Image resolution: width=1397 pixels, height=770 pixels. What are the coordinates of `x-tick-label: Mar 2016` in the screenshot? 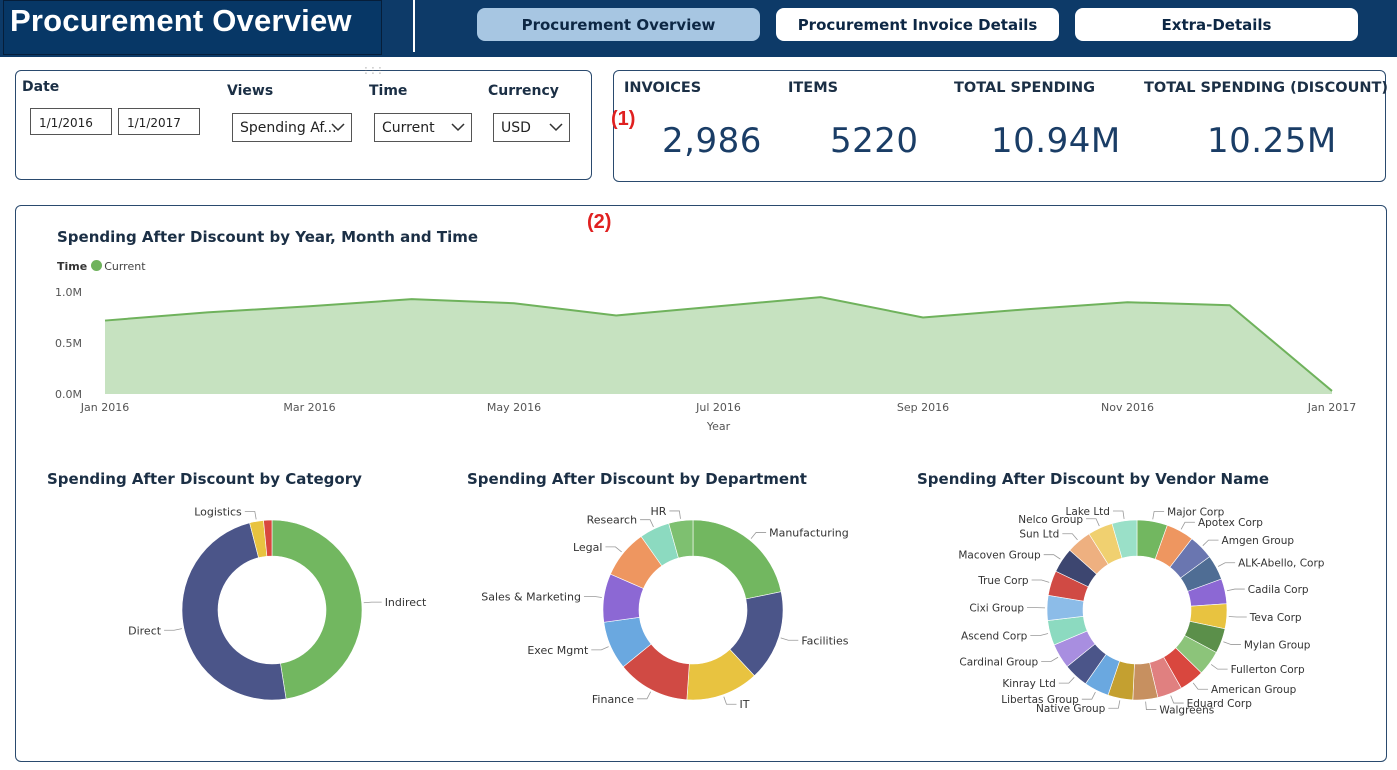 It's located at (309, 407).